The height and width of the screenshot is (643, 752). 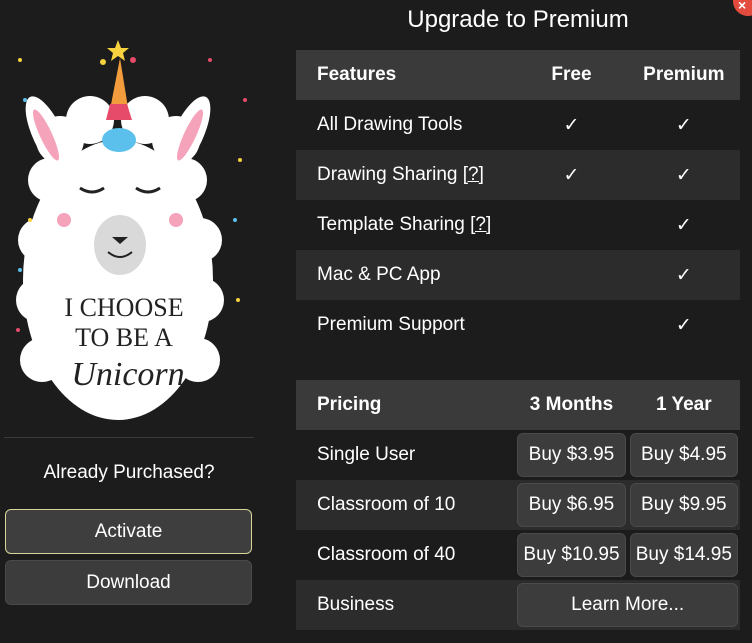 I want to click on buy-1year-button: Buy $14.95, so click(x=683, y=555).